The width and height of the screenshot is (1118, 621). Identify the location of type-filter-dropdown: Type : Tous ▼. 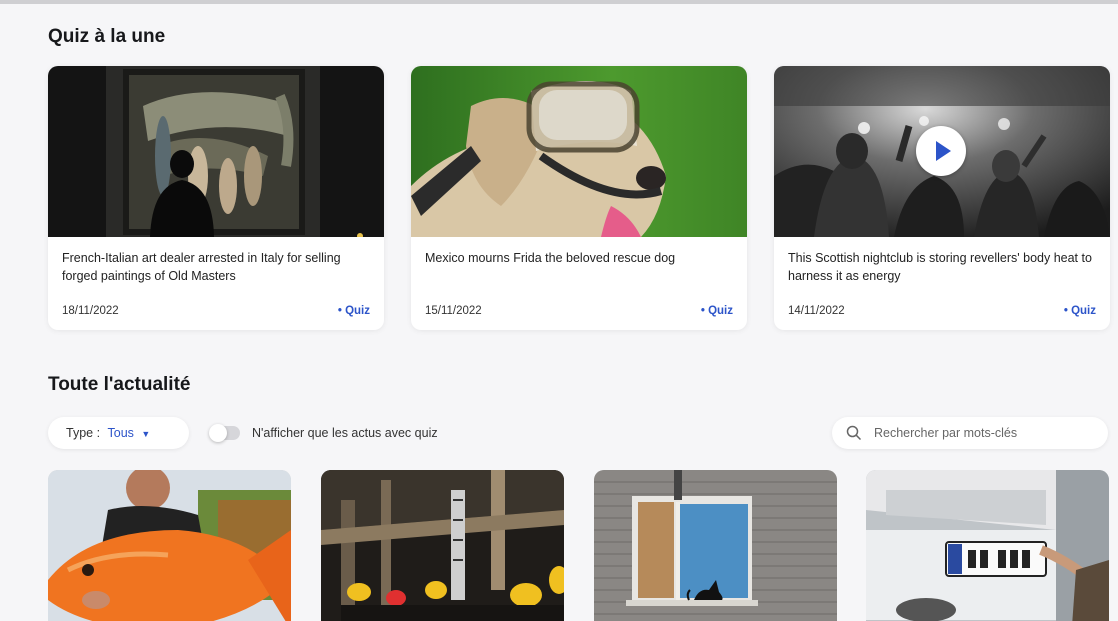
(118, 433).